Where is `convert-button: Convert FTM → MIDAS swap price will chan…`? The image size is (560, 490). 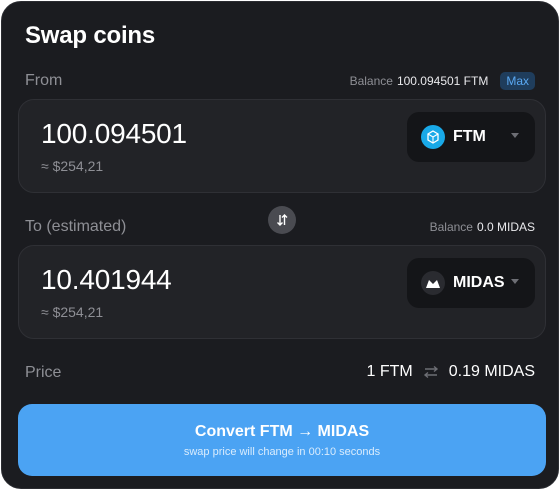 convert-button: Convert FTM → MIDAS swap price will chan… is located at coordinates (282, 440).